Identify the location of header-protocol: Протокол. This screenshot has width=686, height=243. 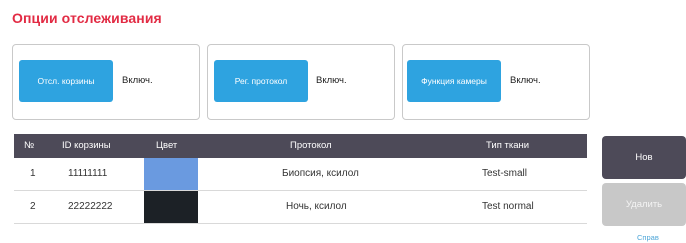
(311, 145).